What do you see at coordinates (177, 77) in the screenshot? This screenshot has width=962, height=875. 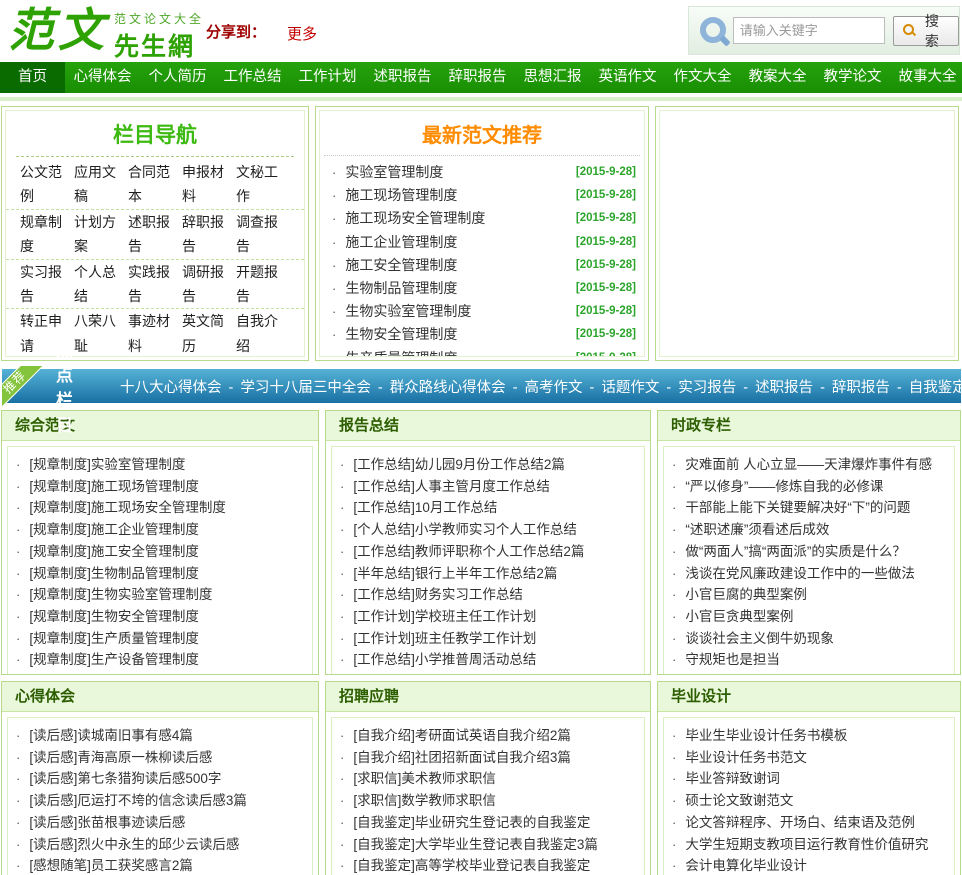 I see `nav-item-个人简历: 个人简历` at bounding box center [177, 77].